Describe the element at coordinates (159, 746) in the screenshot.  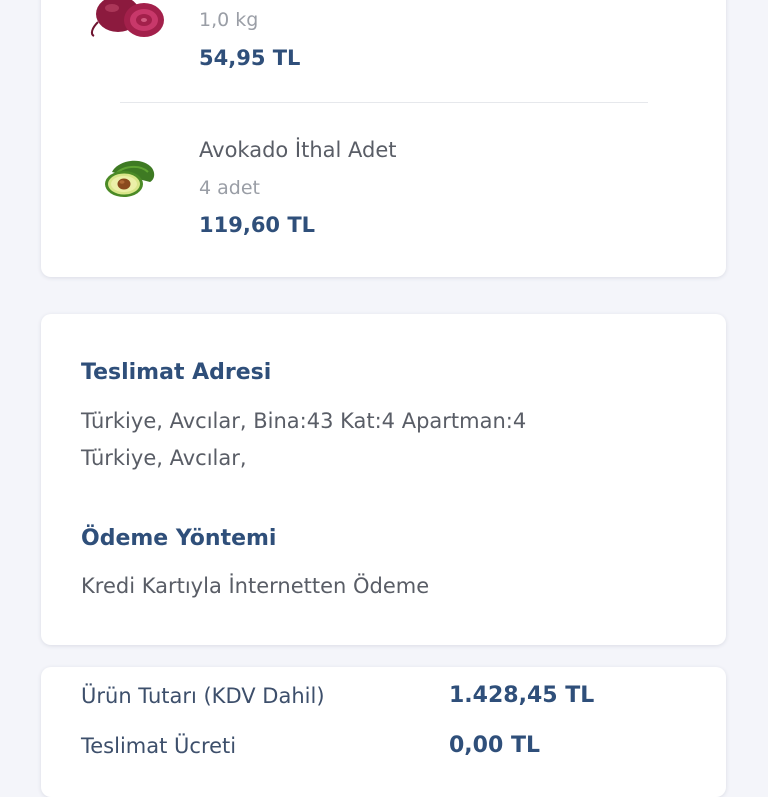
I see `delivery-fee-label: Teslimat Ücreti` at that location.